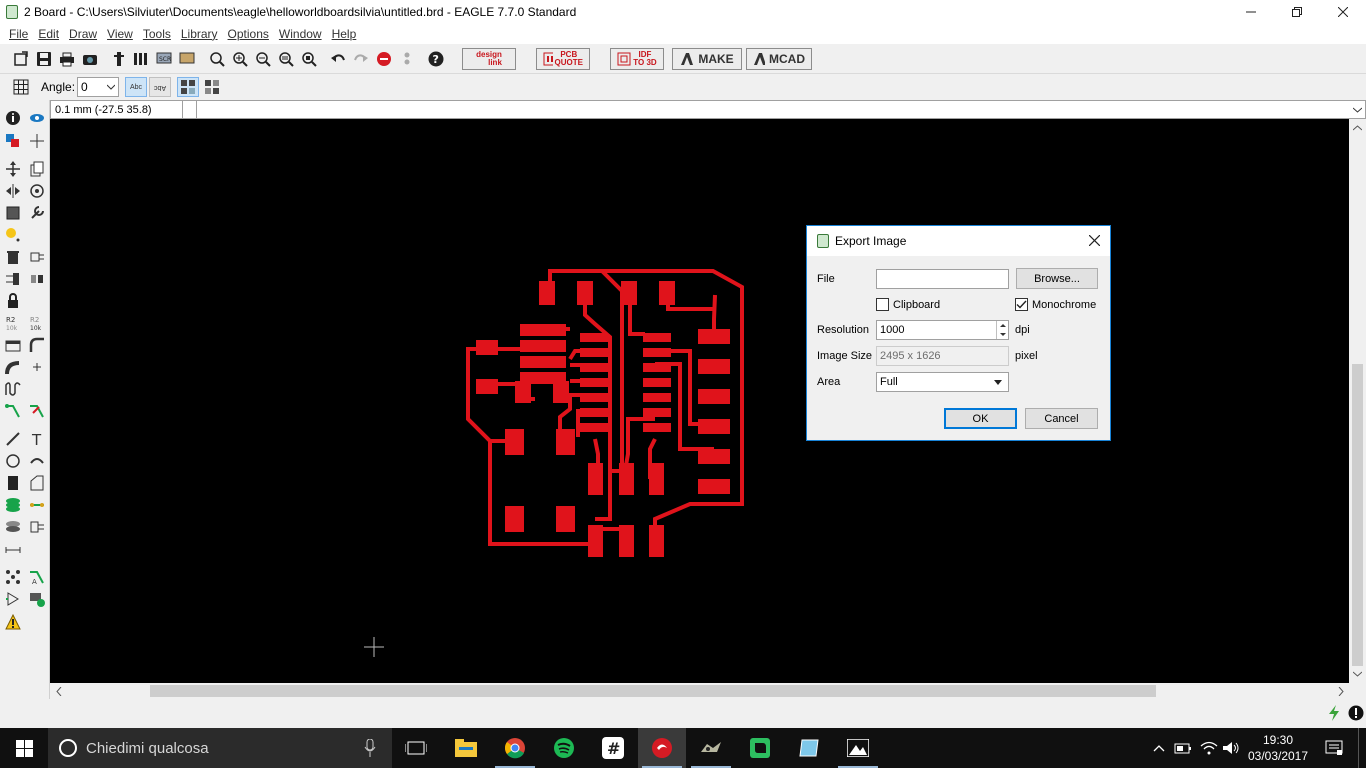 This screenshot has height=768, width=1366. I want to click on ripup-icon, so click(37, 411).